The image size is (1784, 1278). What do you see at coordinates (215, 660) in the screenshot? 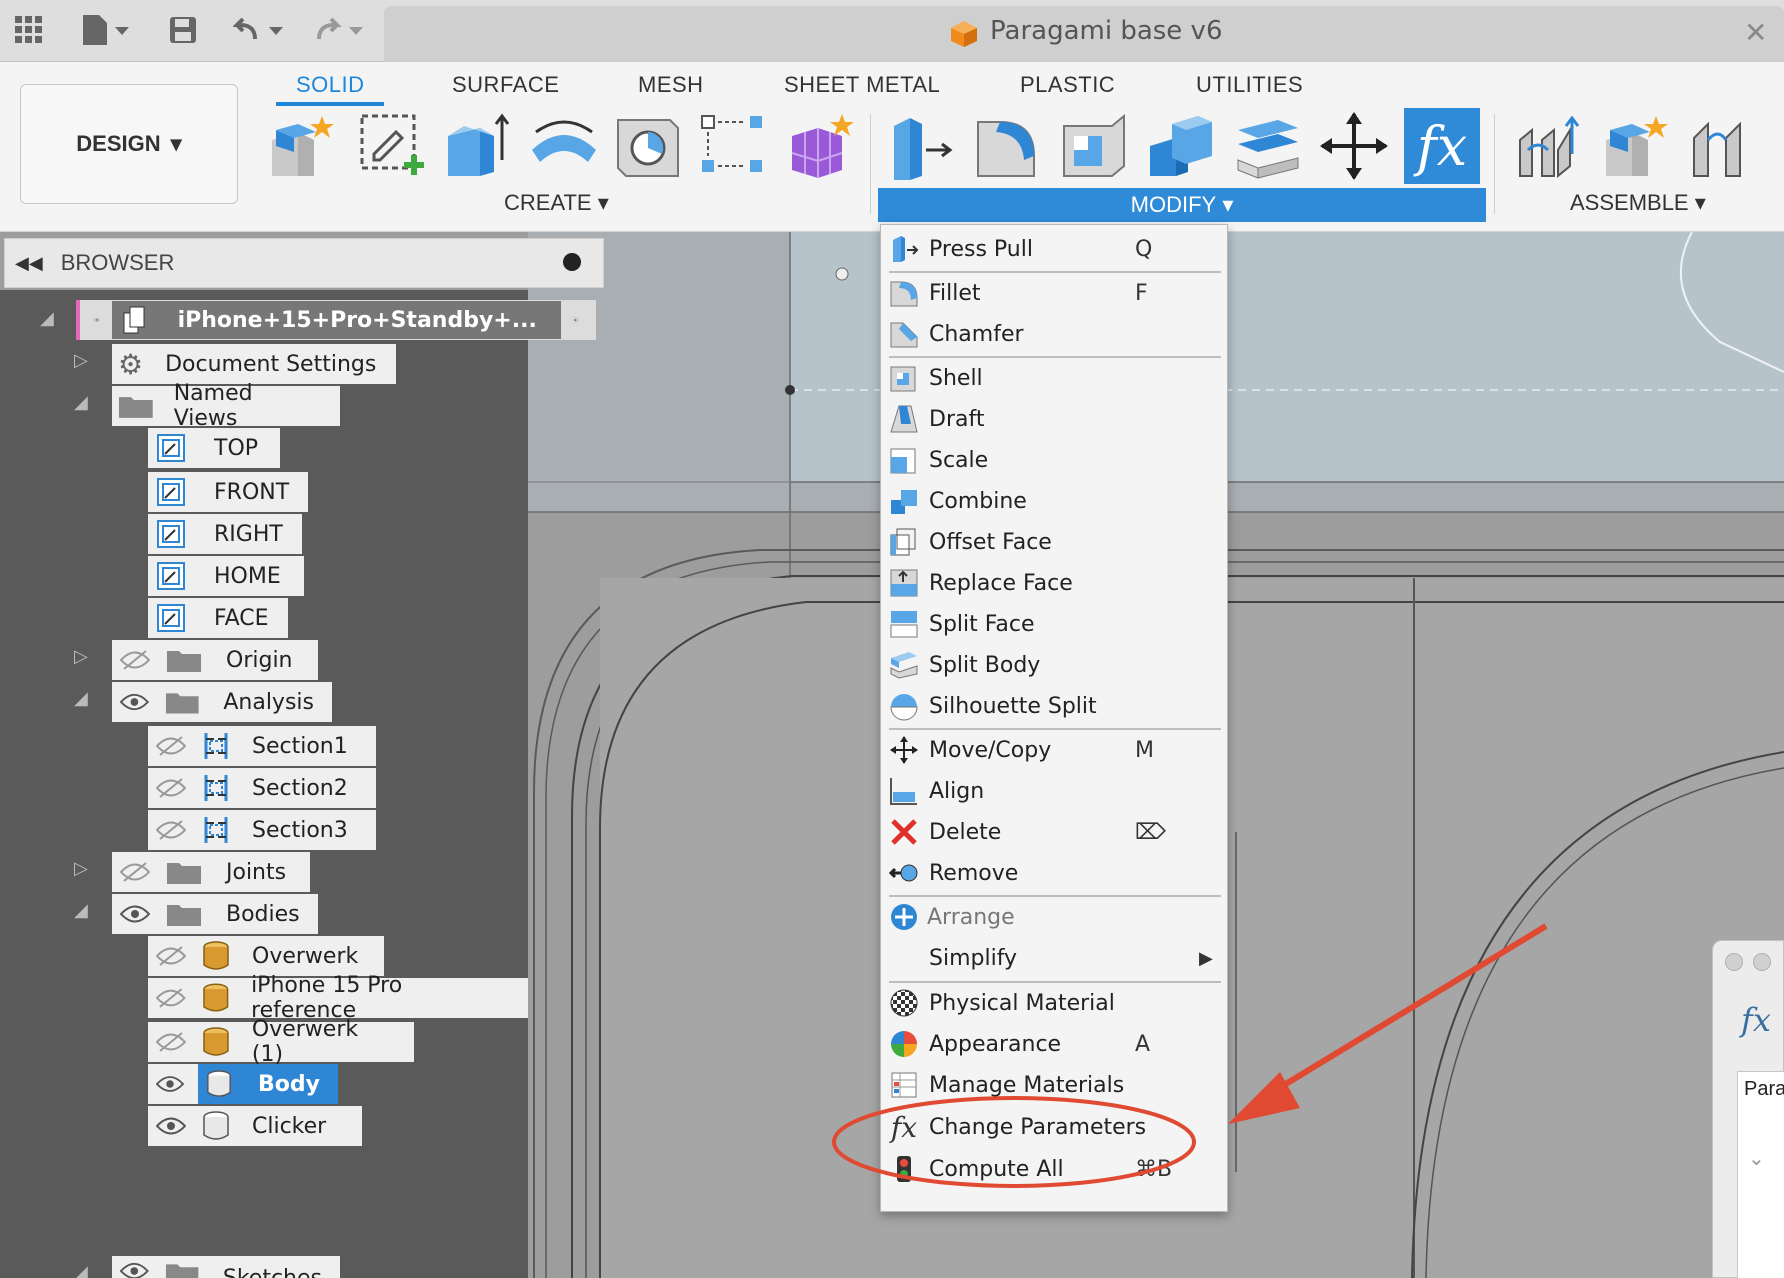
I see `tree-item-origin: Origin` at bounding box center [215, 660].